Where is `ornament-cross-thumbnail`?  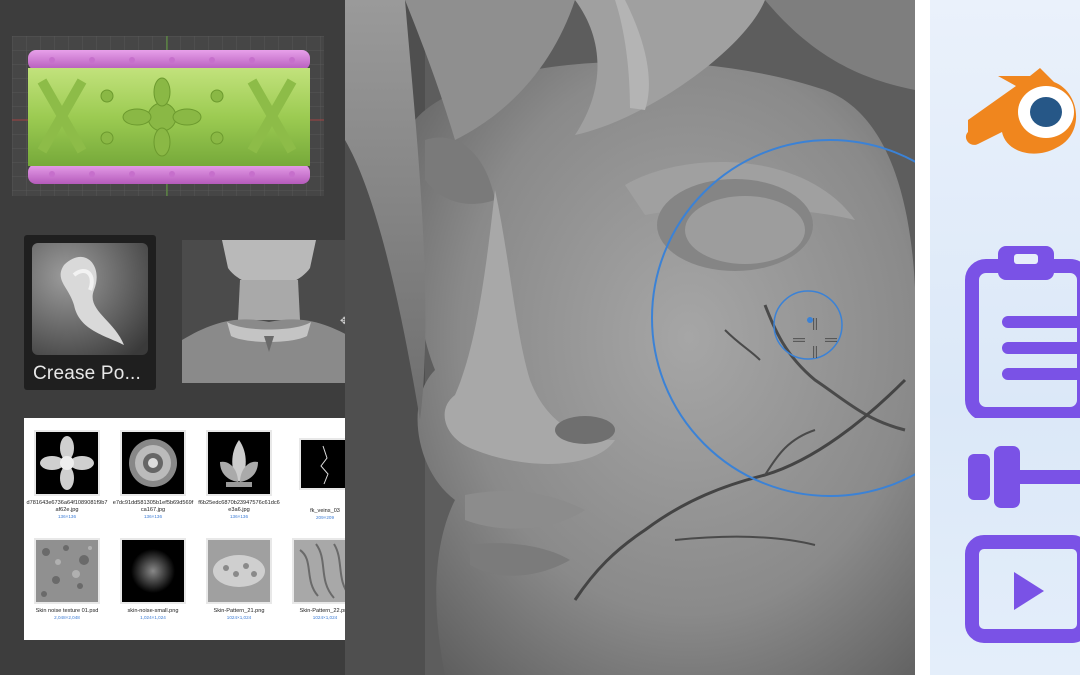
ornament-cross-thumbnail is located at coordinates (67, 463).